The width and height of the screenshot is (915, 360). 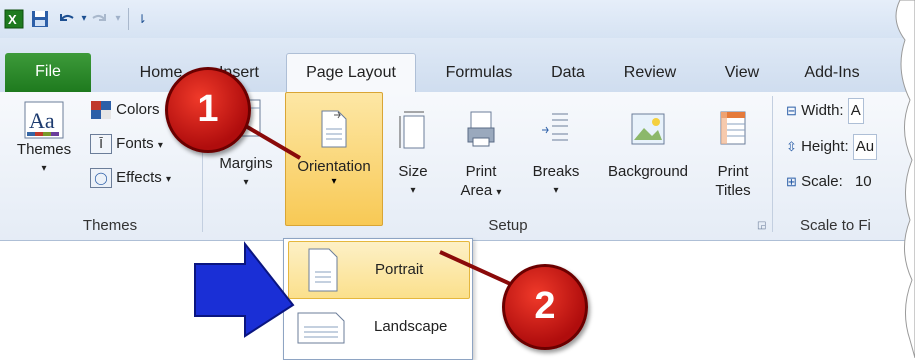 I want to click on torn-edge, so click(x=905, y=179).